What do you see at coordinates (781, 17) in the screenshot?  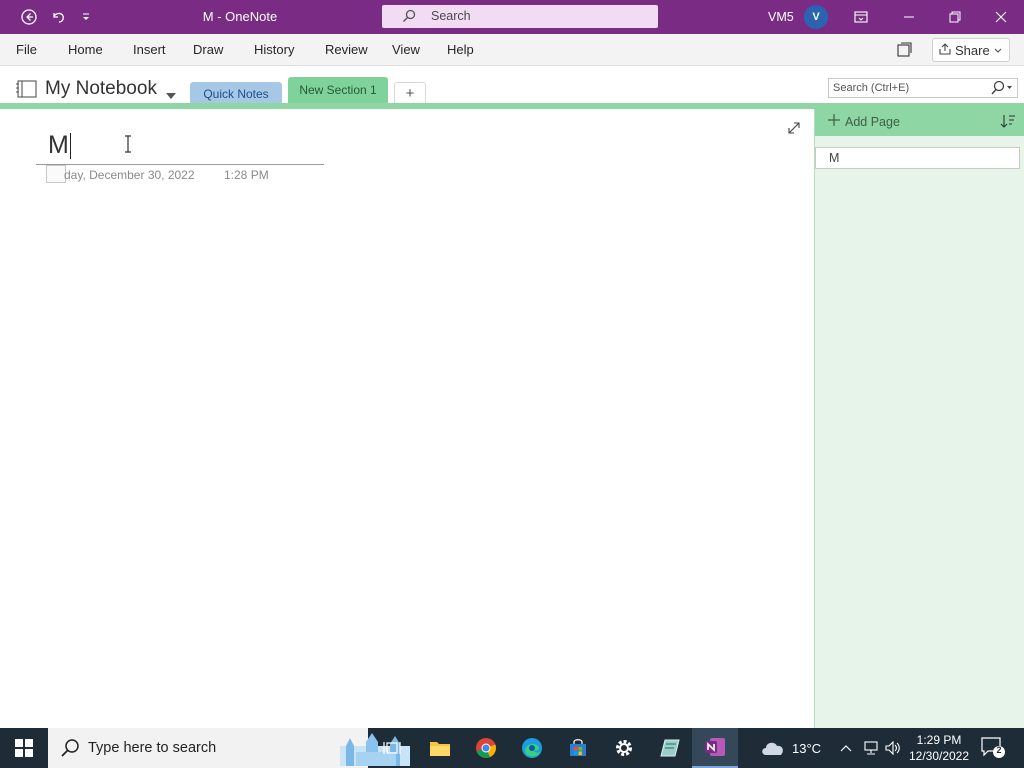 I see `user-name: VM5` at bounding box center [781, 17].